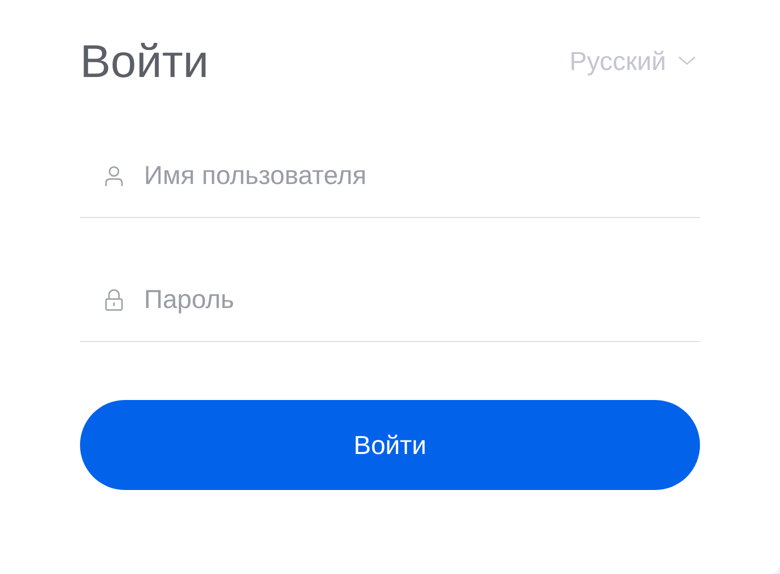  I want to click on login-title: Войти, so click(144, 61).